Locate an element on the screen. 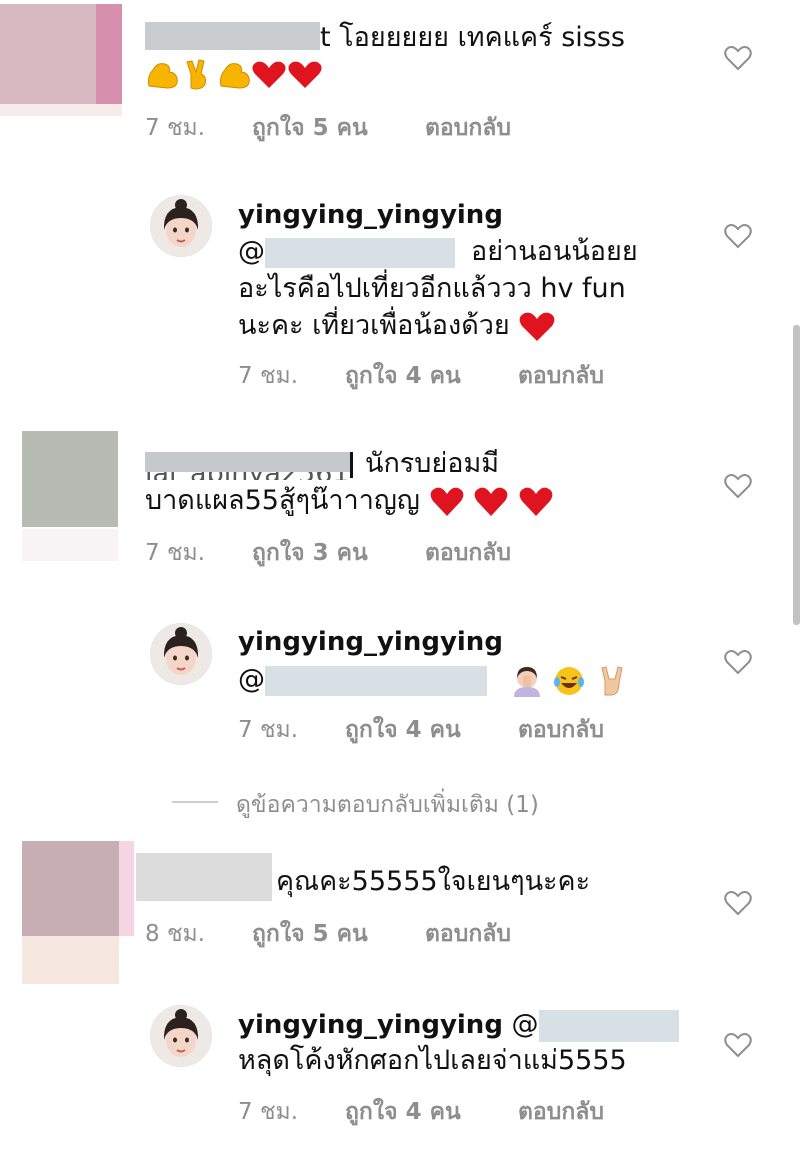 The width and height of the screenshot is (800, 1168). scrollbar is located at coordinates (796, 475).